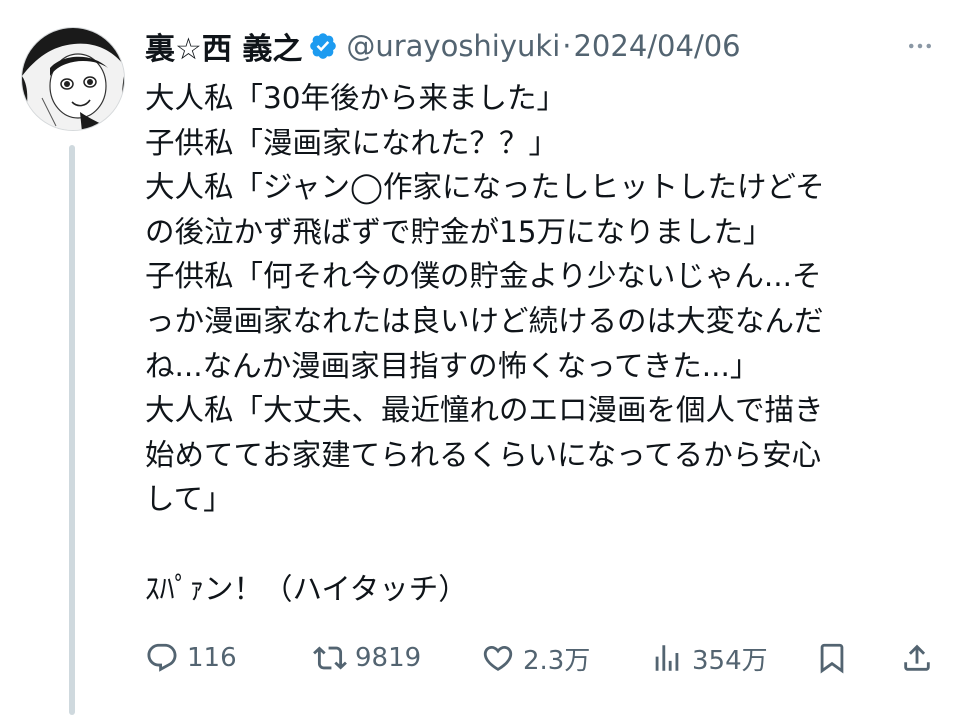 The image size is (960, 715). I want to click on timestamp: 2024/04/06, so click(656, 46).